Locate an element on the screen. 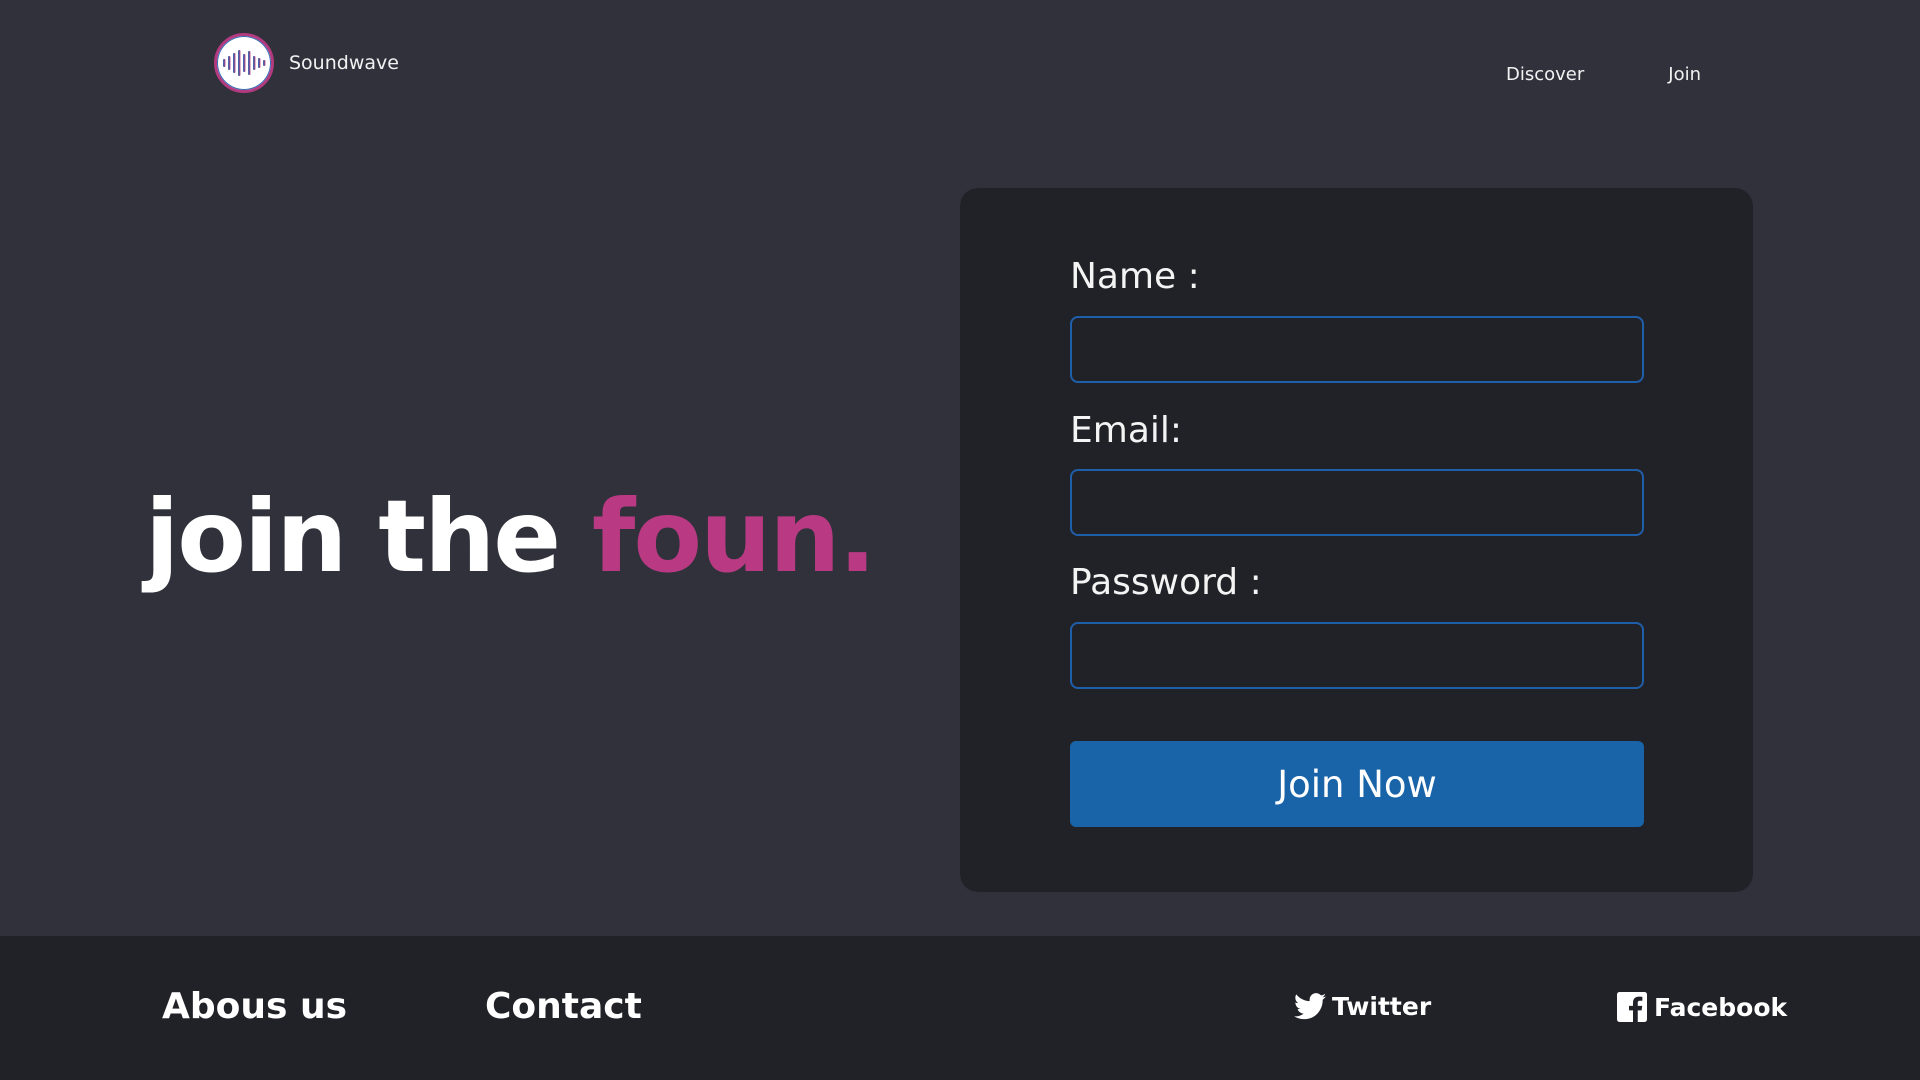 The width and height of the screenshot is (1920, 1080). hero-text: join the is located at coordinates (353, 536).